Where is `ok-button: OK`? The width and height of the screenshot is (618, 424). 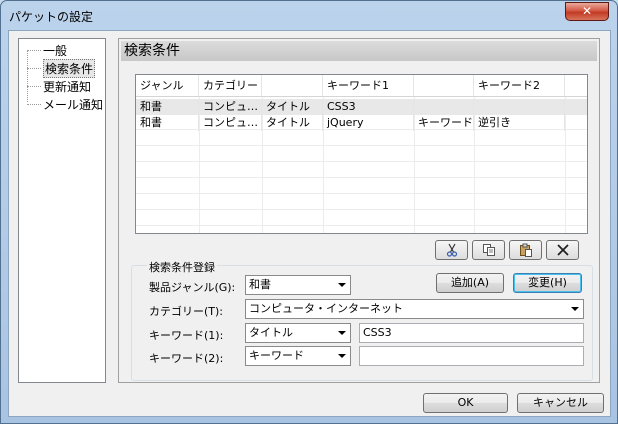
ok-button: OK is located at coordinates (465, 403).